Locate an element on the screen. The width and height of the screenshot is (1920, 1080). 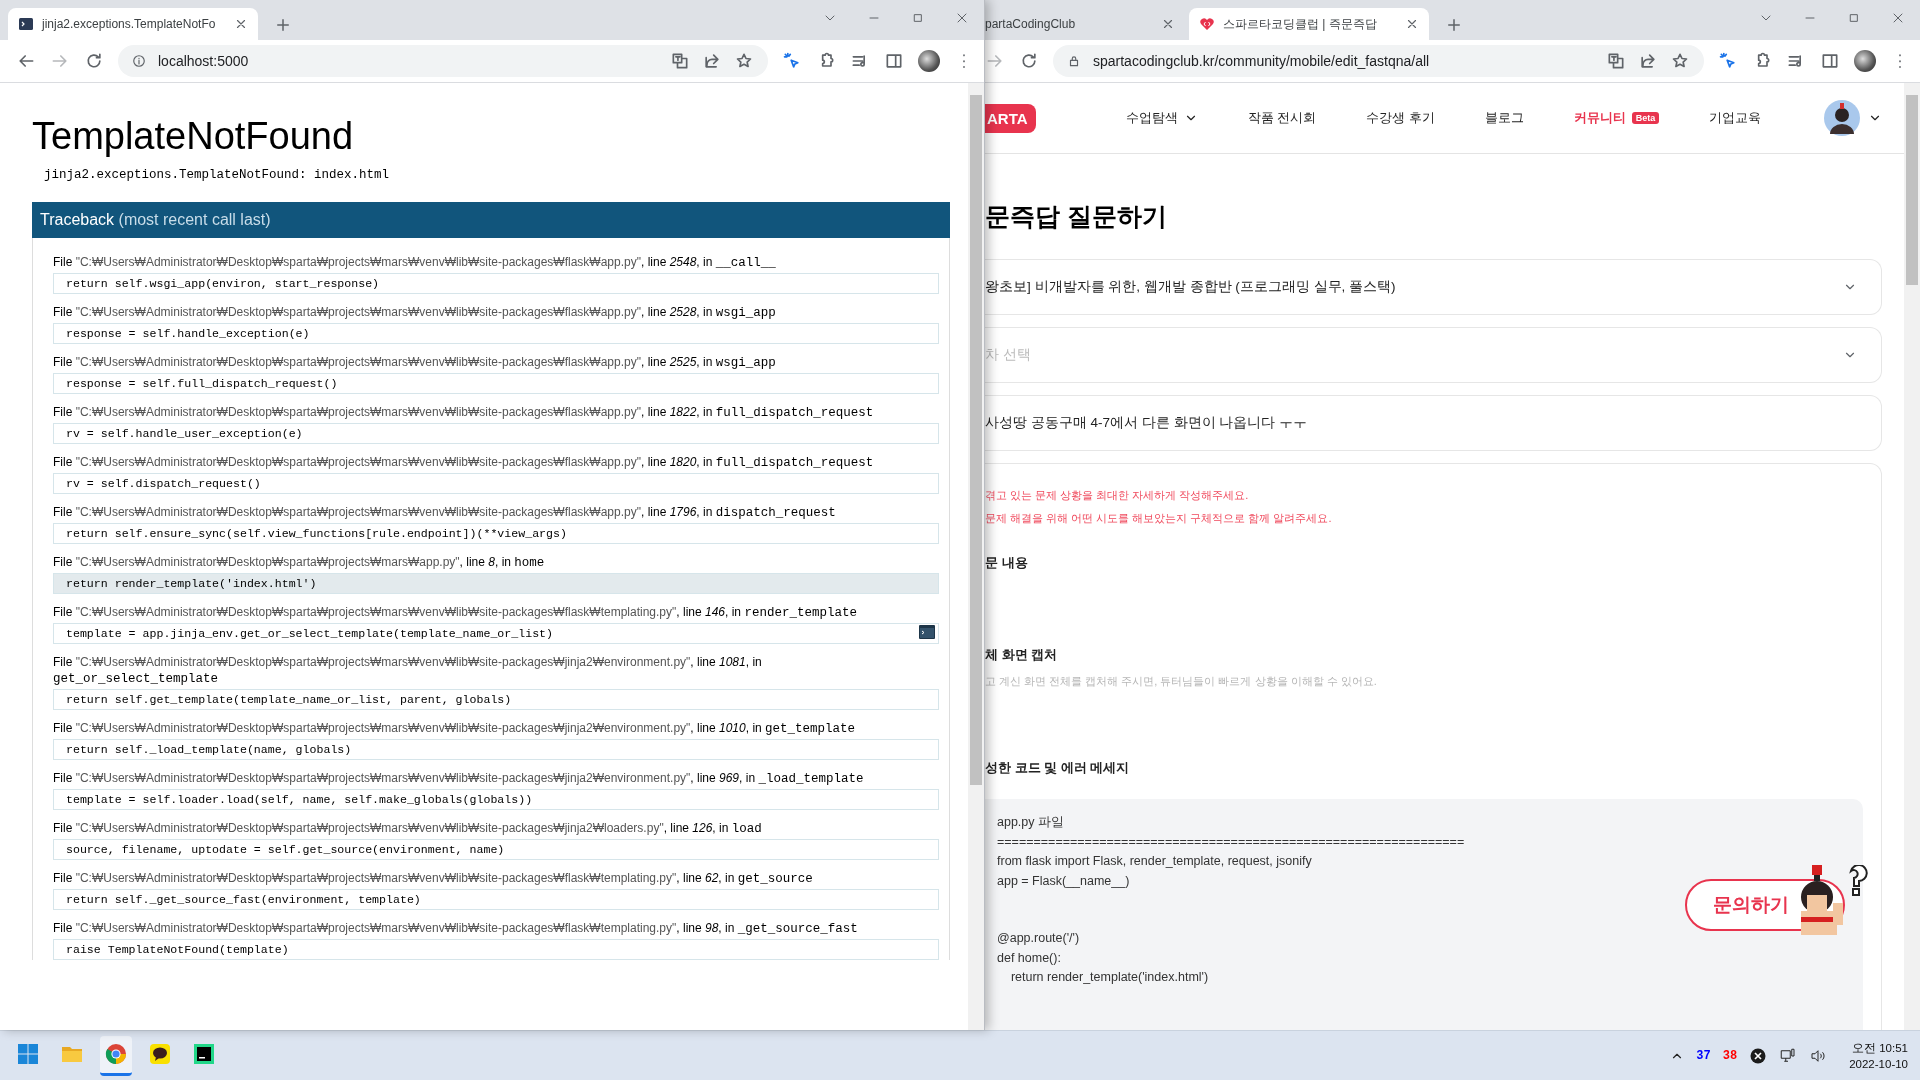
url-text: localhost:5000 is located at coordinates (203, 61).